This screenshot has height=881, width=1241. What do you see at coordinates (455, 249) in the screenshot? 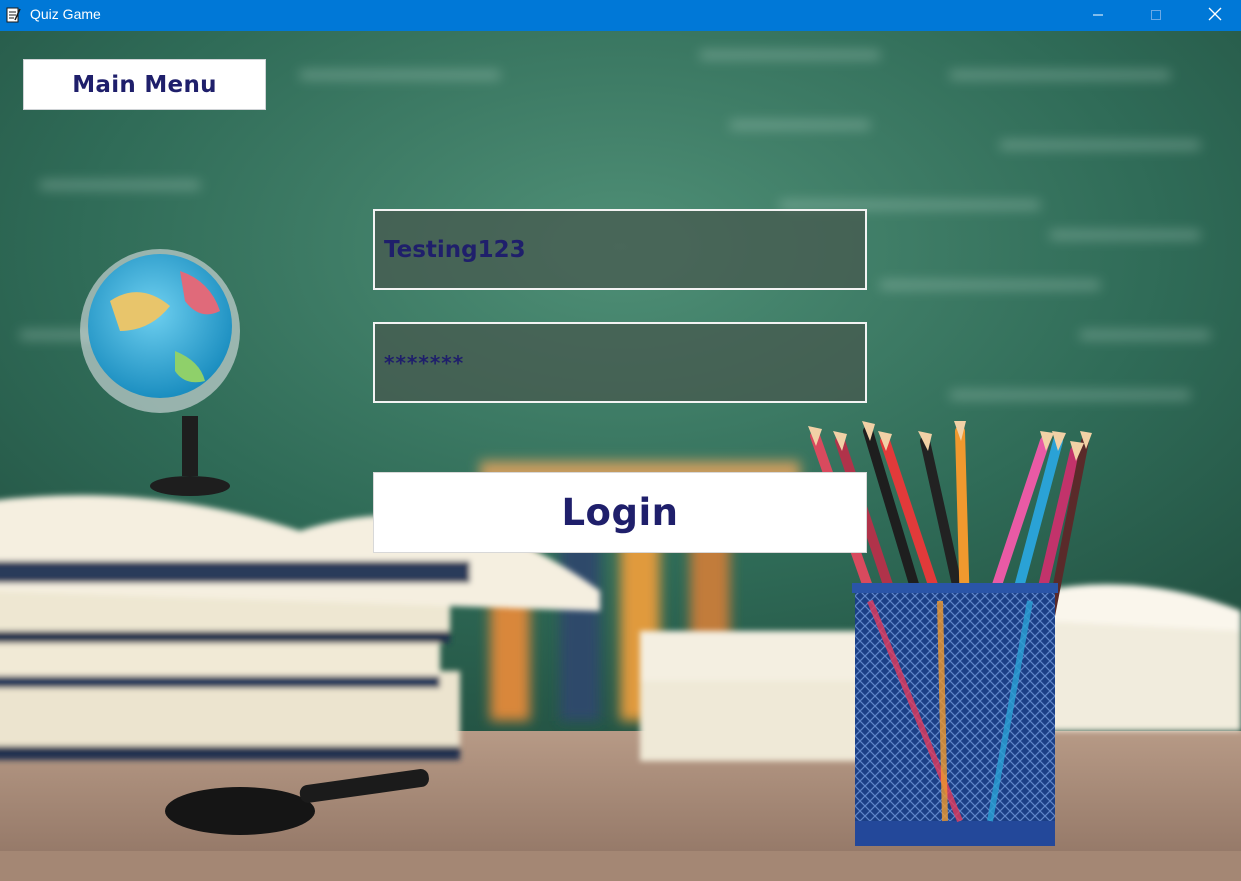
I see `username-value: Testing123` at bounding box center [455, 249].